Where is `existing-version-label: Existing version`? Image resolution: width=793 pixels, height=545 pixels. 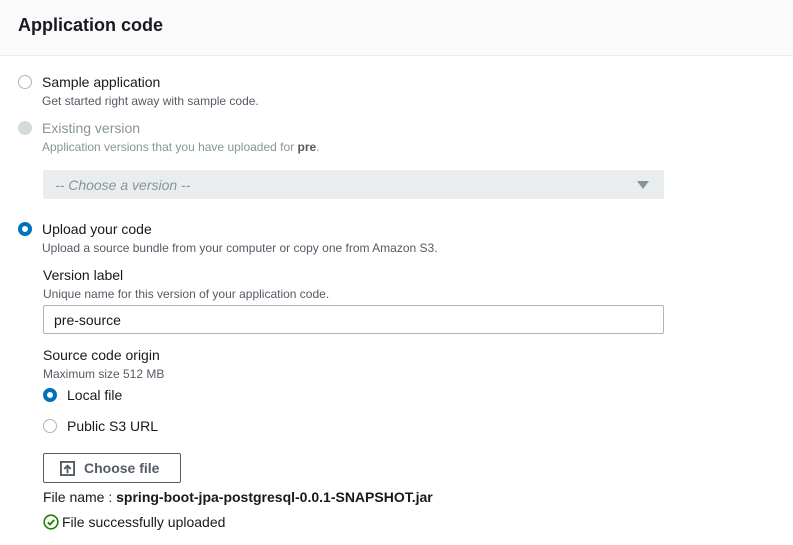
existing-version-label: Existing version is located at coordinates (91, 128).